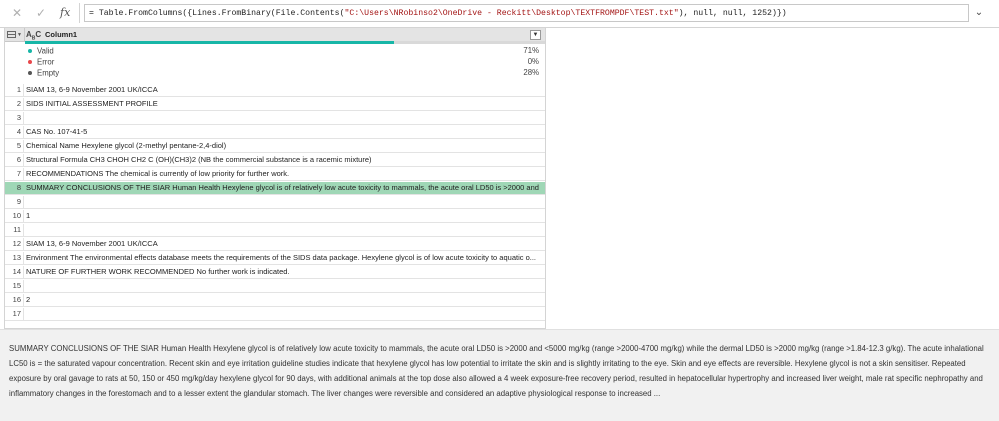 The width and height of the screenshot is (999, 421). What do you see at coordinates (14, 230) in the screenshot?
I see `row-number: 11` at bounding box center [14, 230].